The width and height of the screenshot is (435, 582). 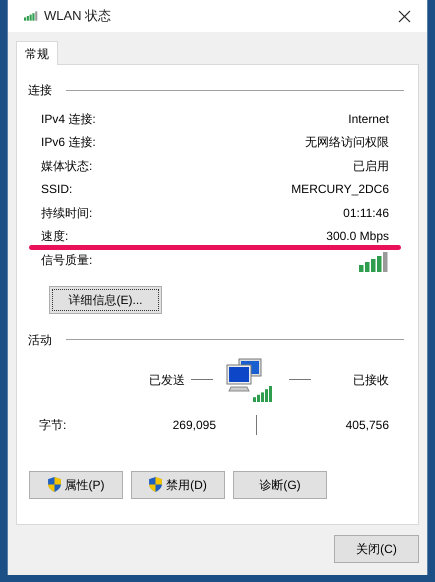 I want to click on field-value: 无网络访问权限, so click(x=347, y=143).